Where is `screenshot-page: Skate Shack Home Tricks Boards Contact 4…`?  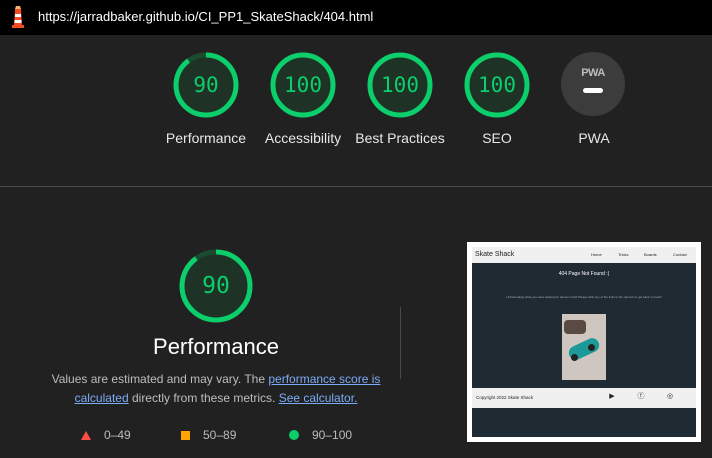 screenshot-page: Skate Shack Home Tricks Boards Contact 4… is located at coordinates (584, 342).